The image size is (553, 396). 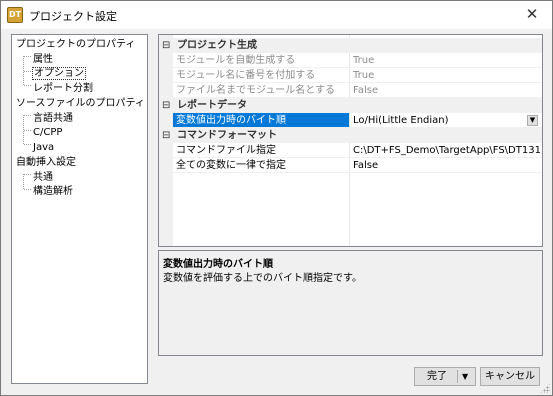 What do you see at coordinates (226, 150) in the screenshot?
I see `property-name: コマンドファイル指定` at bounding box center [226, 150].